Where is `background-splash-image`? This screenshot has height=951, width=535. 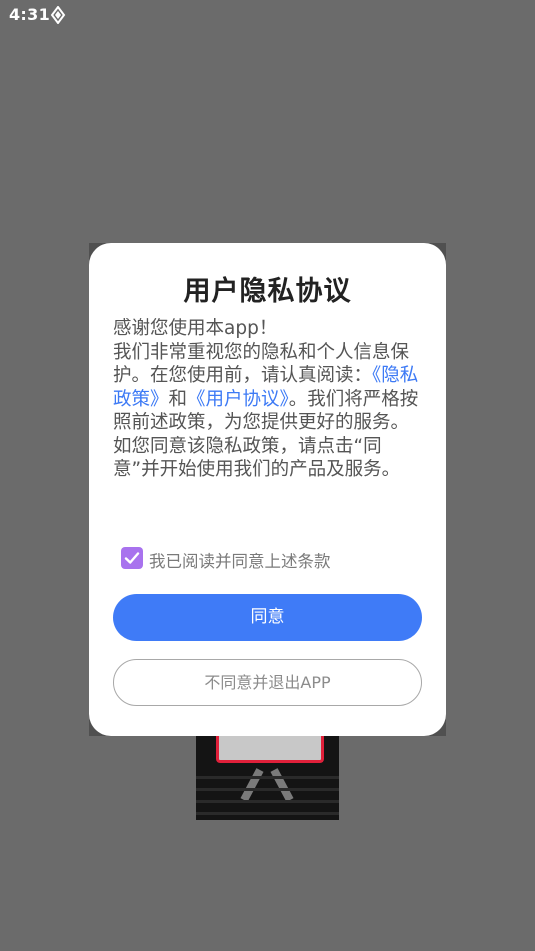
background-splash-image is located at coordinates (267, 775).